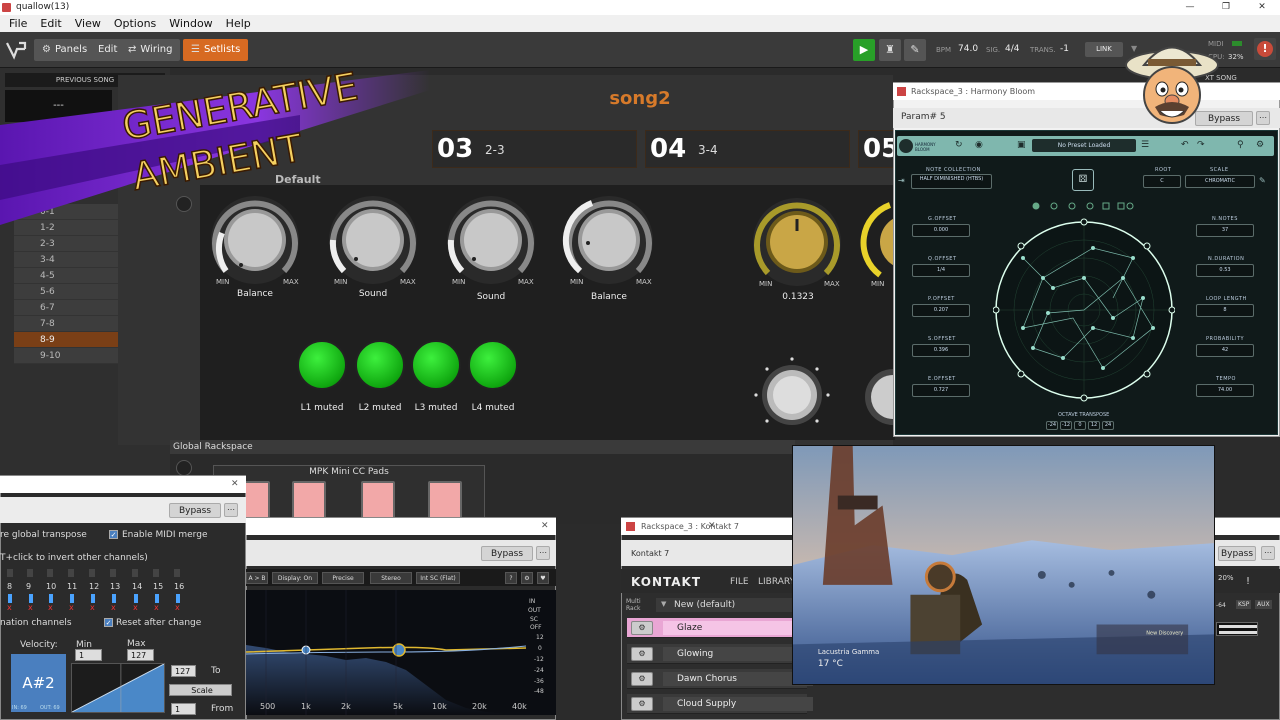 Image resolution: width=1280 pixels, height=720 pixels. Describe the element at coordinates (1260, 145) in the screenshot. I see `settings-icon: ⚙` at that location.